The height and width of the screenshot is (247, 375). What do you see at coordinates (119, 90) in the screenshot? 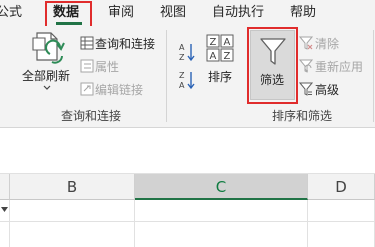
I see `edit-links-label: 编辑链接` at bounding box center [119, 90].